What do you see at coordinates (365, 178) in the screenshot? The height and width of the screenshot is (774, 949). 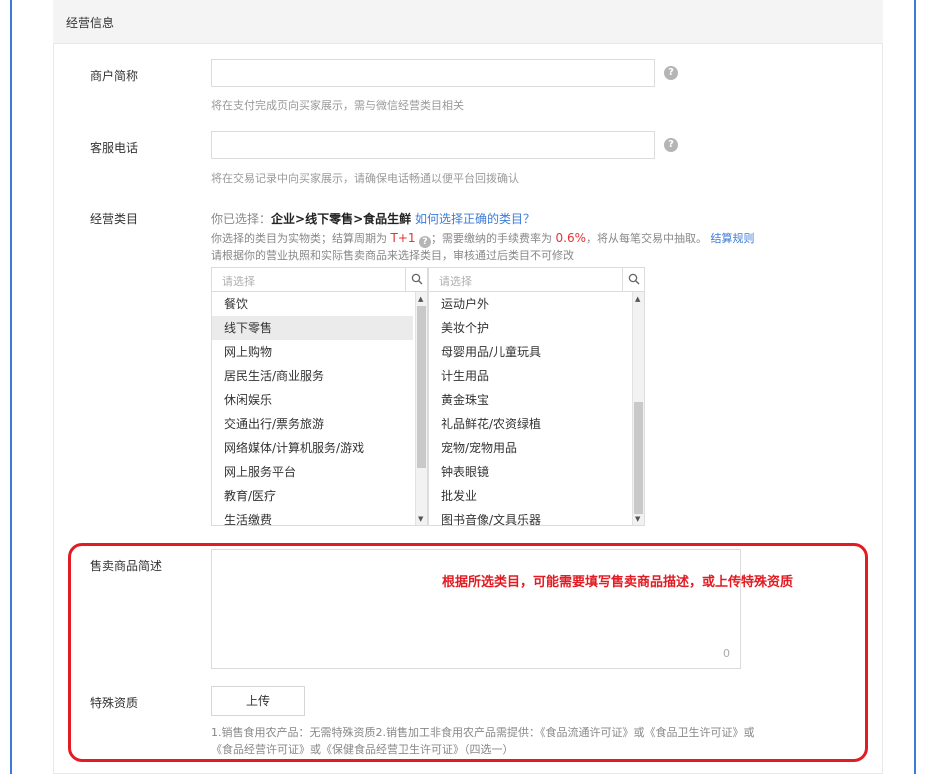 I see `service-phone-hint: 将在交易记录中向买家展示，请确保电话畅通以便平台回拨确认` at bounding box center [365, 178].